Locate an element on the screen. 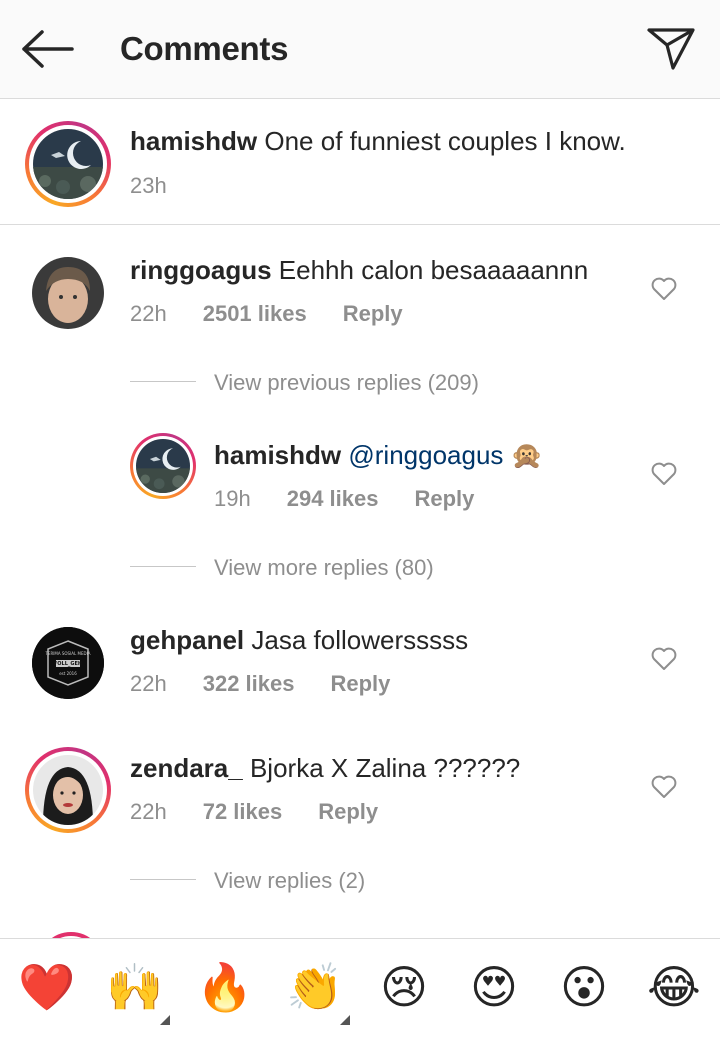 The image size is (720, 1037). avatar: TERIMA SOSIAL MEDIA FOLL_GEH est 2016 is located at coordinates (68, 663).